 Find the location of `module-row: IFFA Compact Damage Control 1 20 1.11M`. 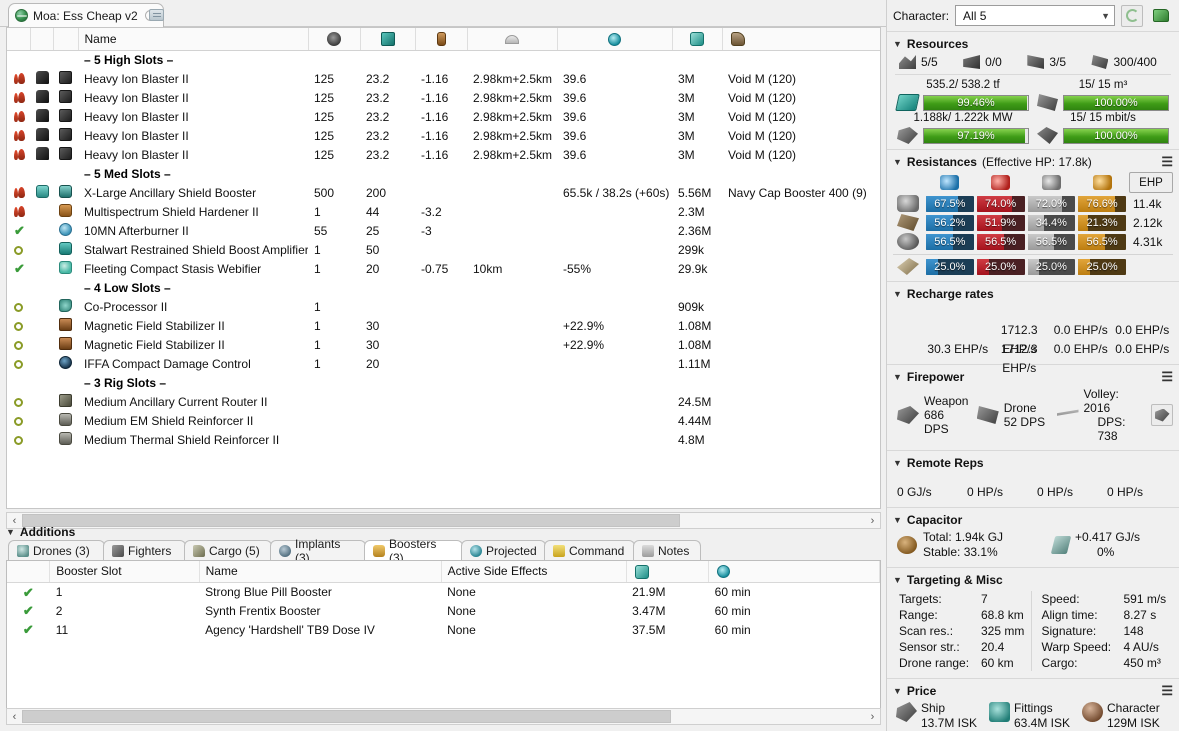

module-row: IFFA Compact Damage Control 1 20 1.11M is located at coordinates (443, 363).